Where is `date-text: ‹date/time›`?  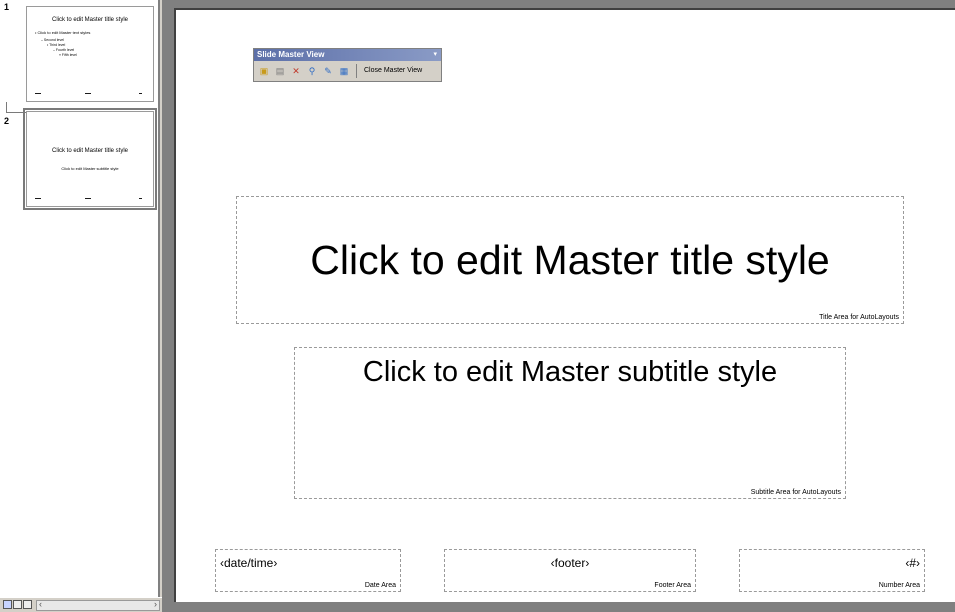 date-text: ‹date/time› is located at coordinates (248, 563).